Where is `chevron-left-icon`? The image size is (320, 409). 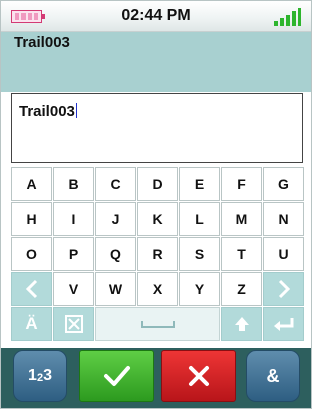 chevron-left-icon is located at coordinates (31, 289).